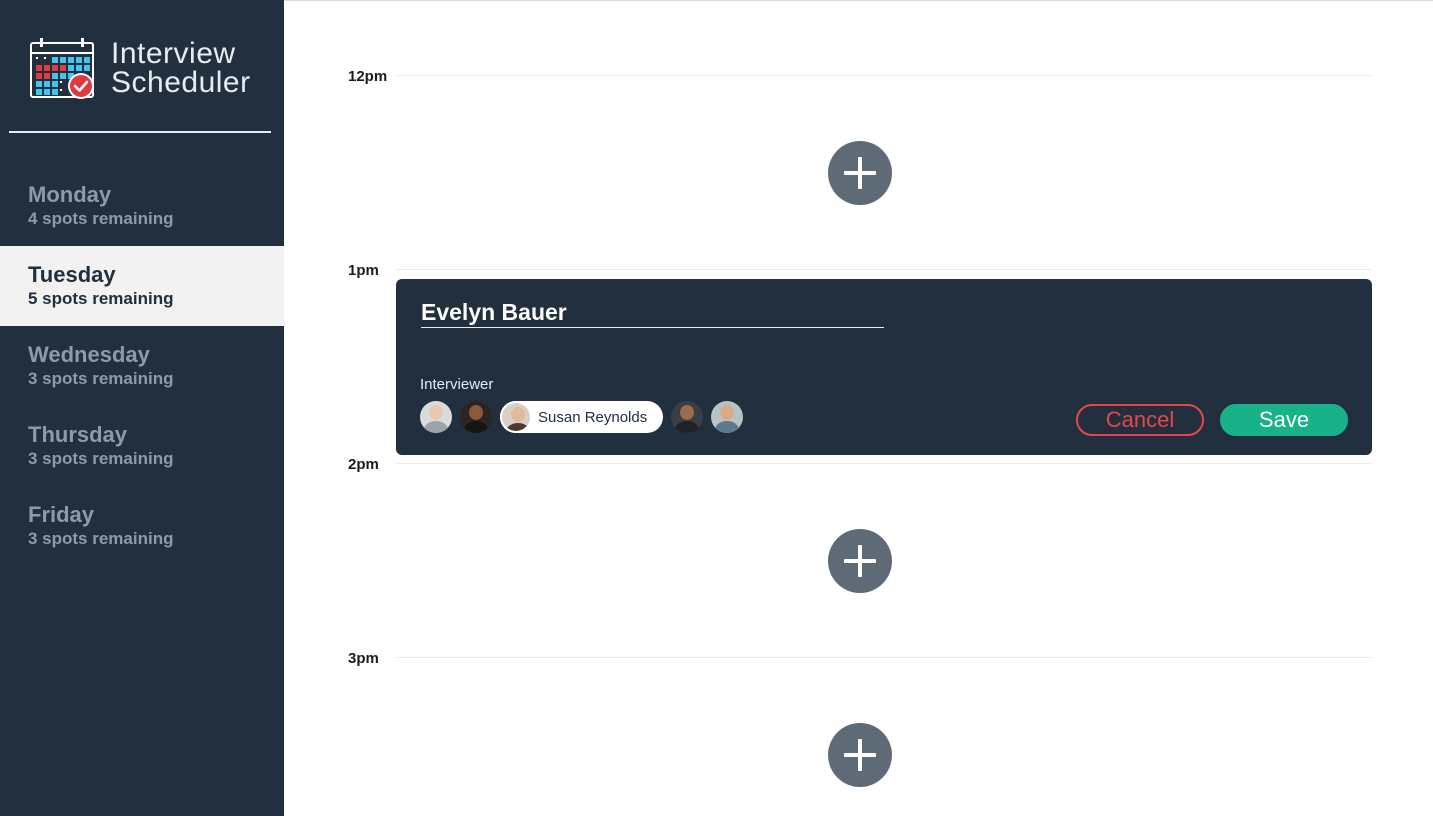 This screenshot has height=816, width=1433. Describe the element at coordinates (593, 417) in the screenshot. I see `selected-interviewer-name: Susan Reynolds` at that location.